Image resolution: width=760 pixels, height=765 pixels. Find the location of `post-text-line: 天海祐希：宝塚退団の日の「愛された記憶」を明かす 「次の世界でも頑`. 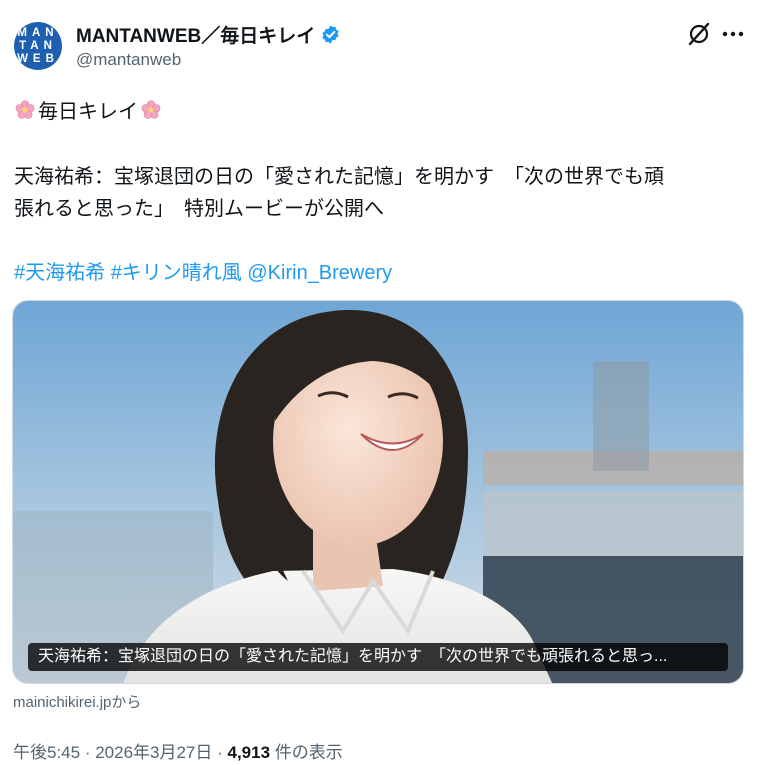

post-text-line: 天海祐希：宝塚退団の日の「愛された記憶」を明かす 「次の世界でも頑 is located at coordinates (339, 177).